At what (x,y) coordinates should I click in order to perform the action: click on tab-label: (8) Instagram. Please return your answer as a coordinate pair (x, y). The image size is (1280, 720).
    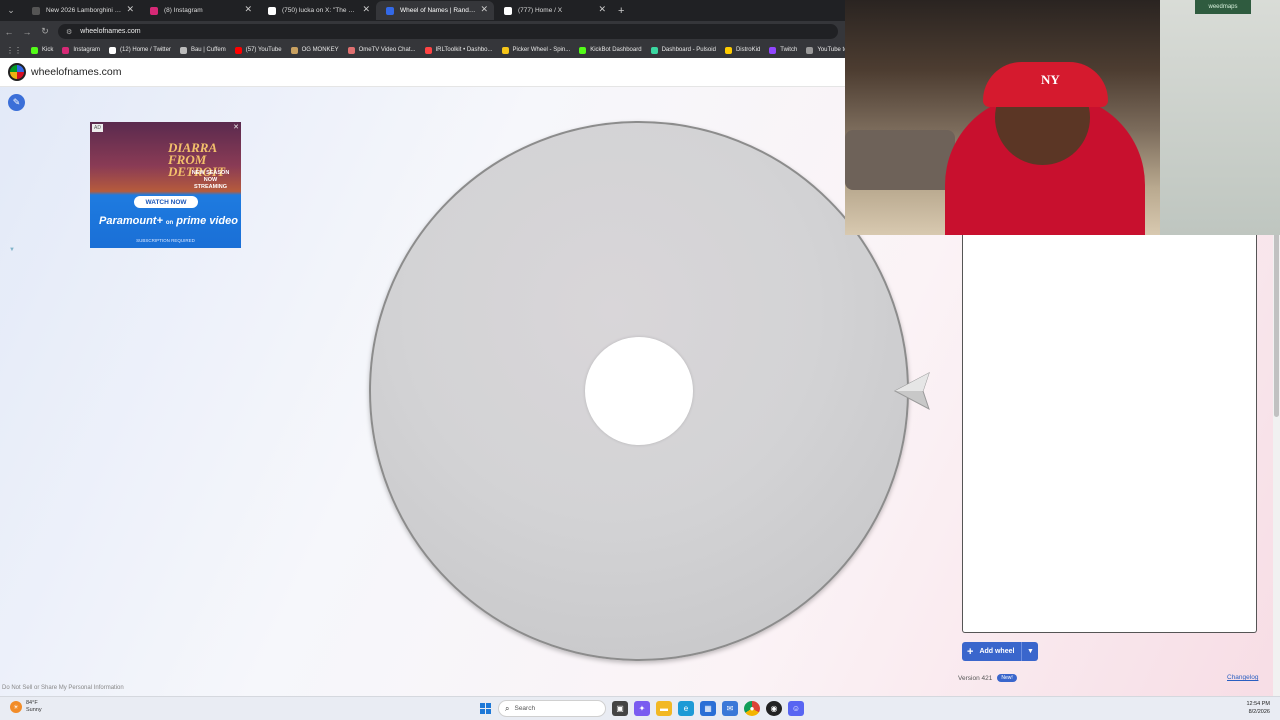
    Looking at the image, I should click on (183, 10).